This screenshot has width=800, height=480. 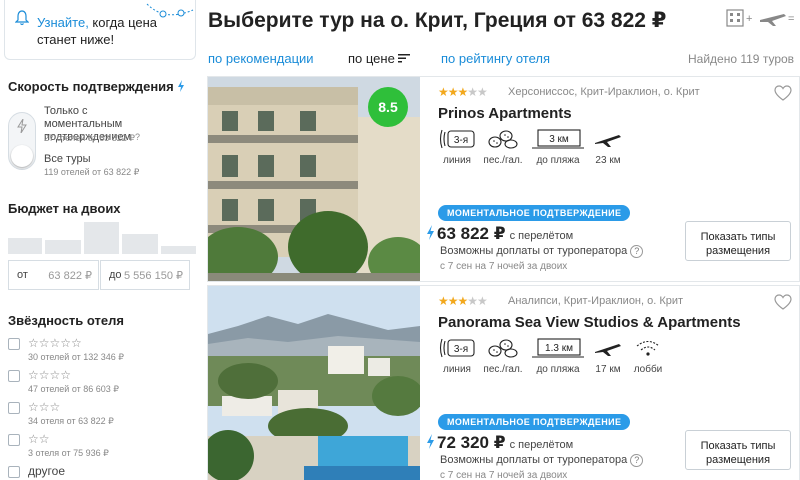 What do you see at coordinates (404, 58) in the screenshot?
I see `sort-icon` at bounding box center [404, 58].